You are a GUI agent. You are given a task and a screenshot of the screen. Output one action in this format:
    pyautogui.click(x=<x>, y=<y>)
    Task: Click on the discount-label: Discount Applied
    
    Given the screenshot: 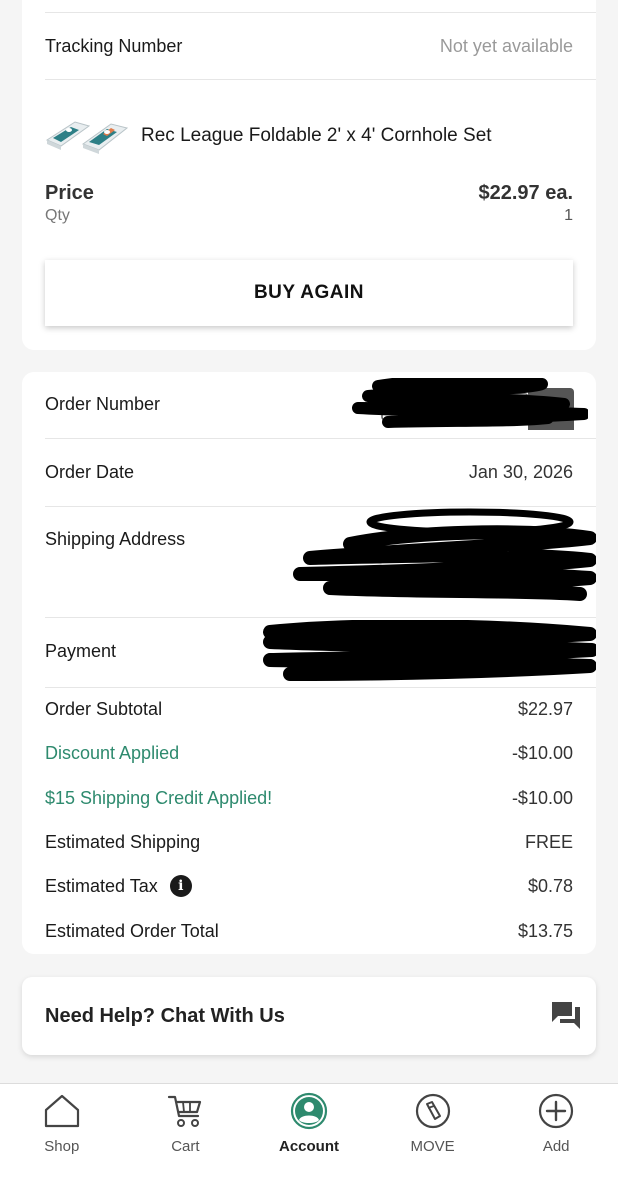 What is the action you would take?
    pyautogui.click(x=112, y=753)
    